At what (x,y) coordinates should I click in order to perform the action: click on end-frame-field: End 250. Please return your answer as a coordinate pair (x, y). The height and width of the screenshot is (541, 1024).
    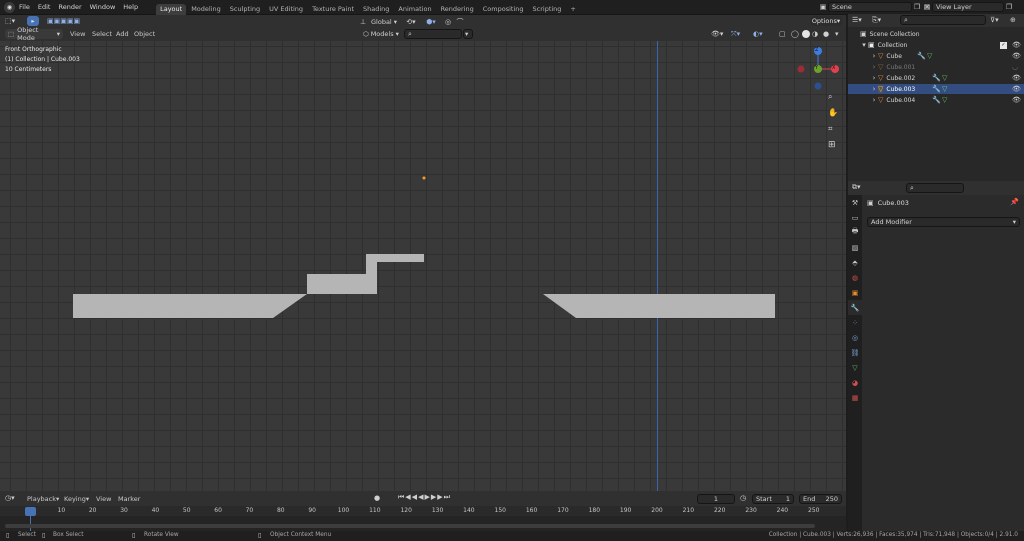
    Looking at the image, I should click on (820, 499).